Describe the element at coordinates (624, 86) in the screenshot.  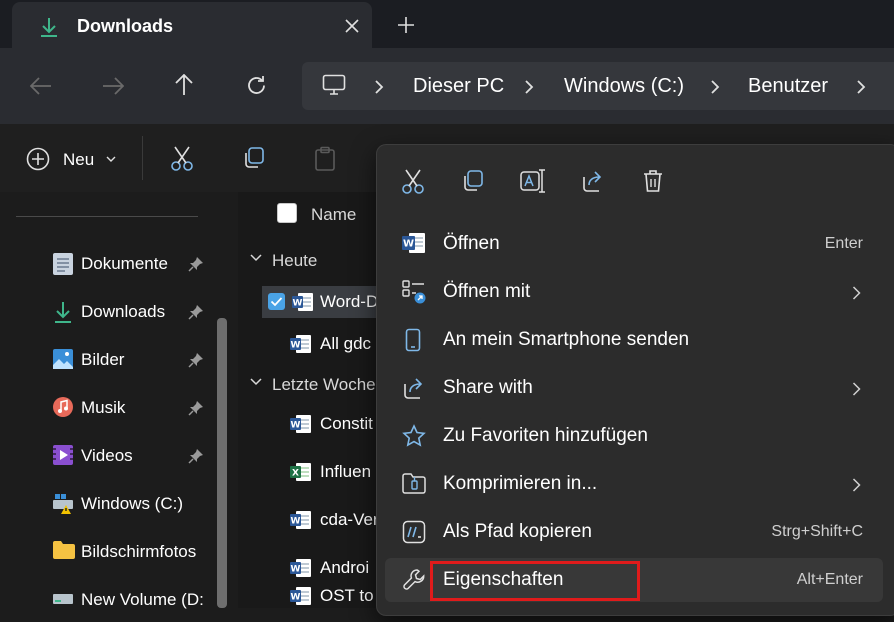
I see `breadcrumb-item: Windows (C:)` at that location.